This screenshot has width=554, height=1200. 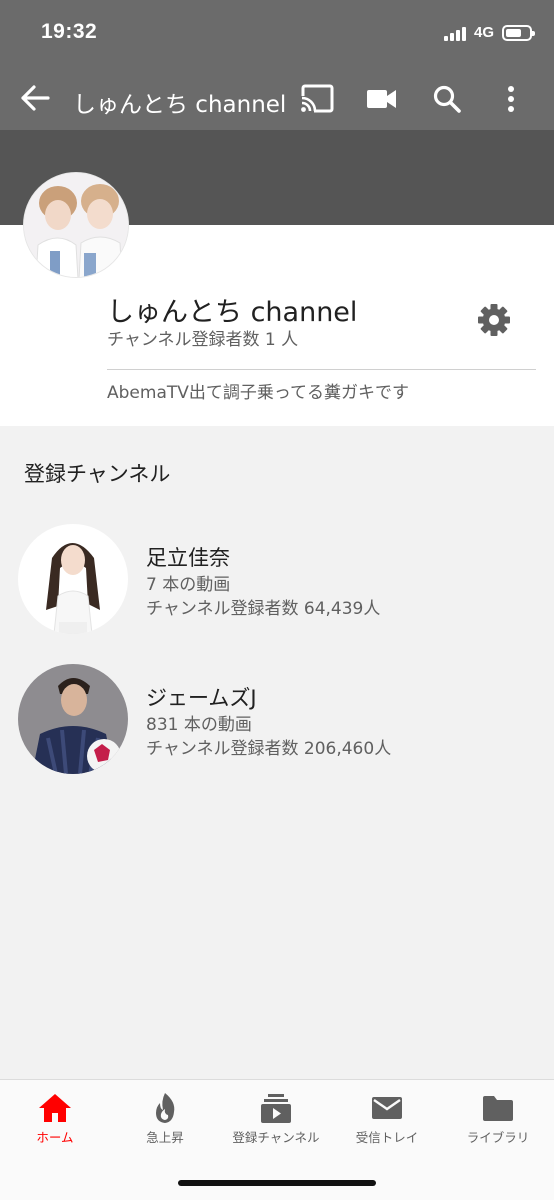 I want to click on subscription-subscriber-count: チャンネル登録者数 64,439人, so click(x=263, y=609).